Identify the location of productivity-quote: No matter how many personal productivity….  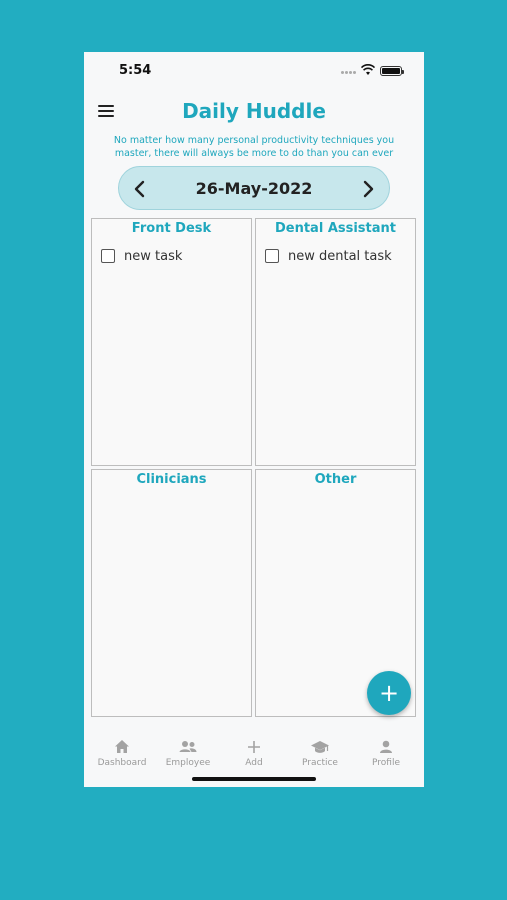
(254, 147).